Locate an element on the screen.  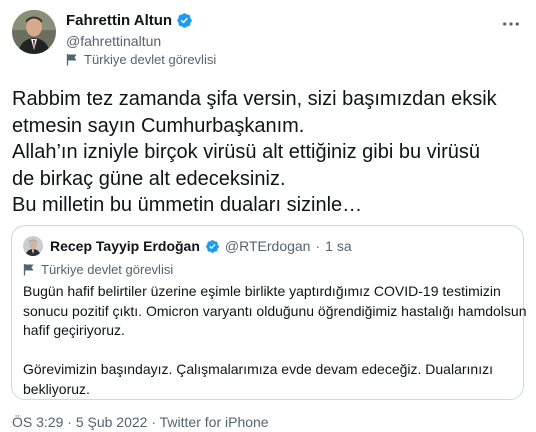
tweet-text-line: etmesin sayın Cumhurbaşkanım. is located at coordinates (158, 125).